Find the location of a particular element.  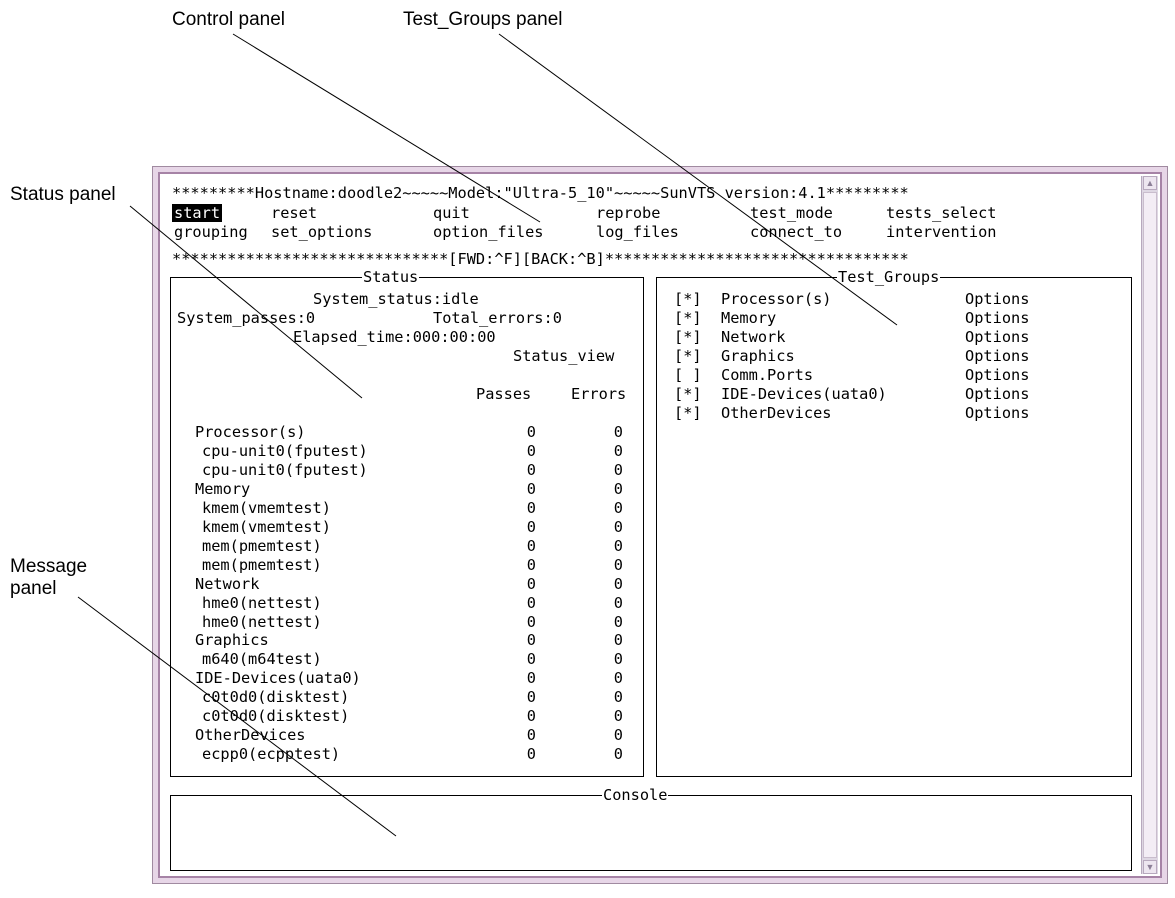

message-panel-callout: Message panel is located at coordinates (49, 577).